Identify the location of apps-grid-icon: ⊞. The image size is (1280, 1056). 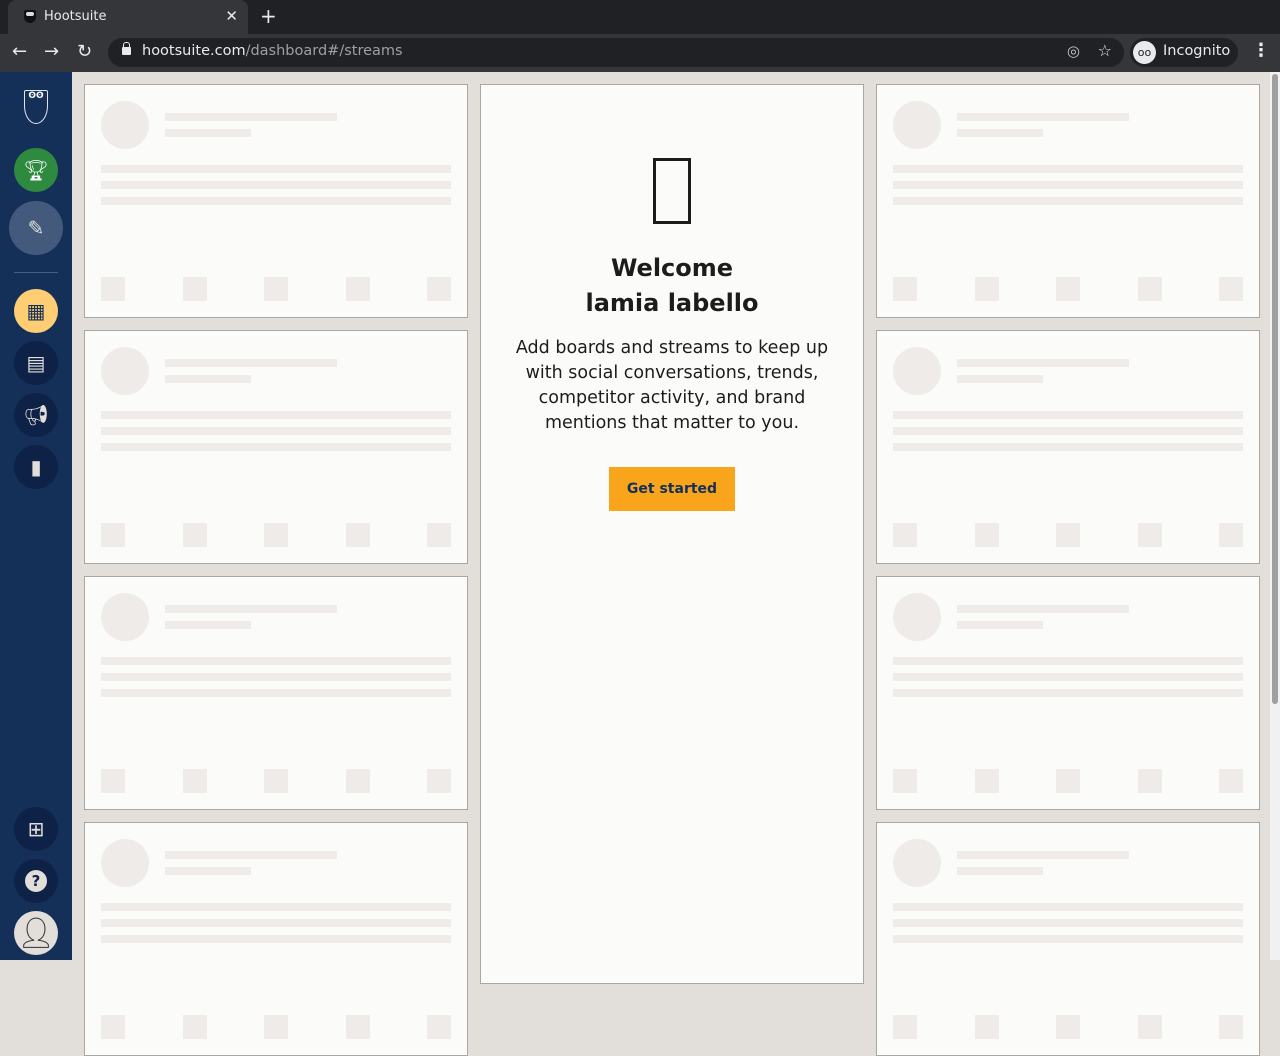
(36, 829).